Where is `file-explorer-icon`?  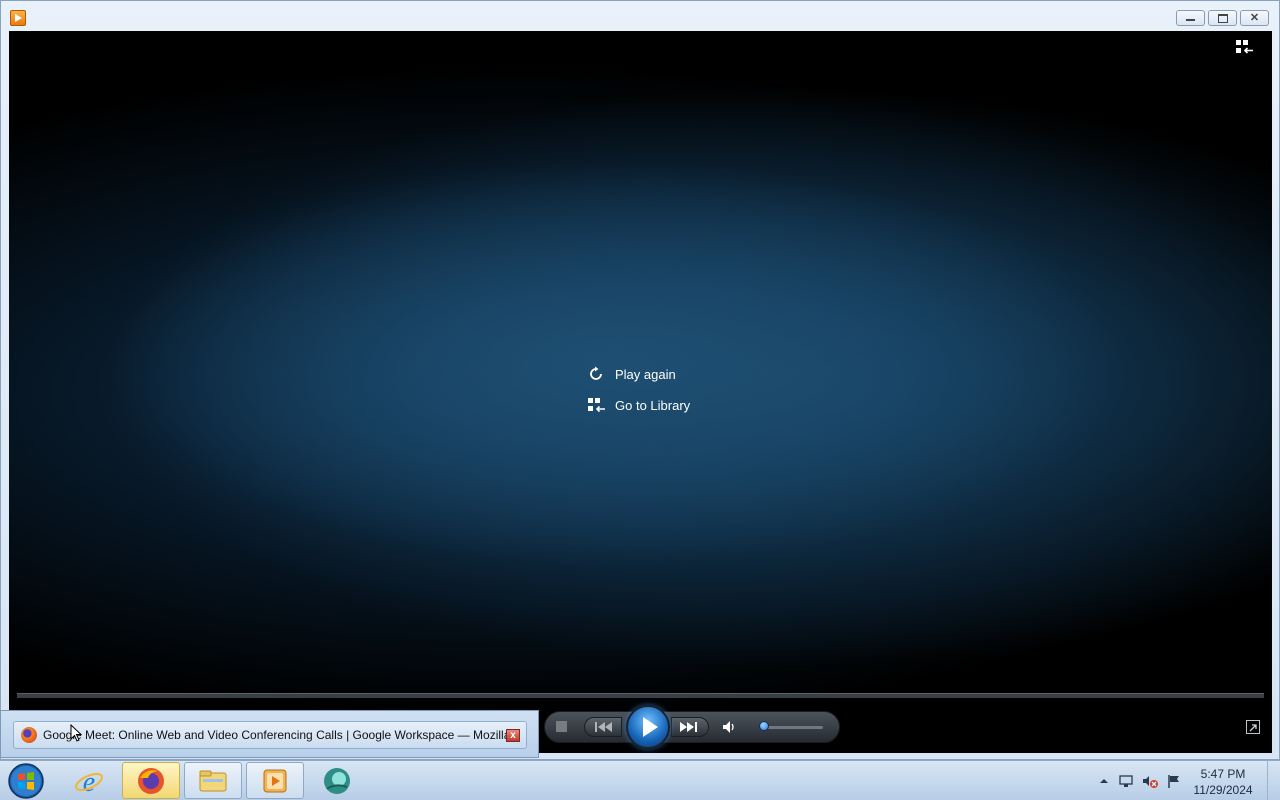 file-explorer-icon is located at coordinates (213, 780).